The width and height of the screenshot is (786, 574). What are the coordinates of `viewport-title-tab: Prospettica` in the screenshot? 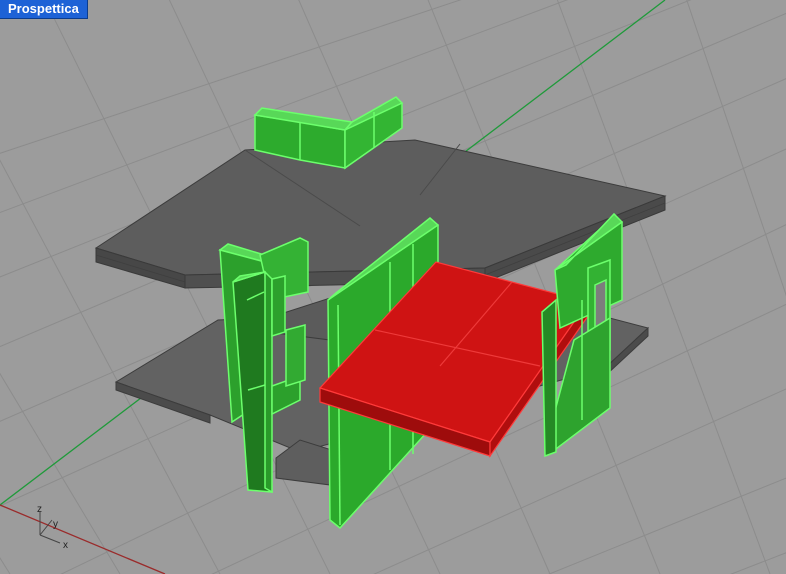 It's located at (44, 9).